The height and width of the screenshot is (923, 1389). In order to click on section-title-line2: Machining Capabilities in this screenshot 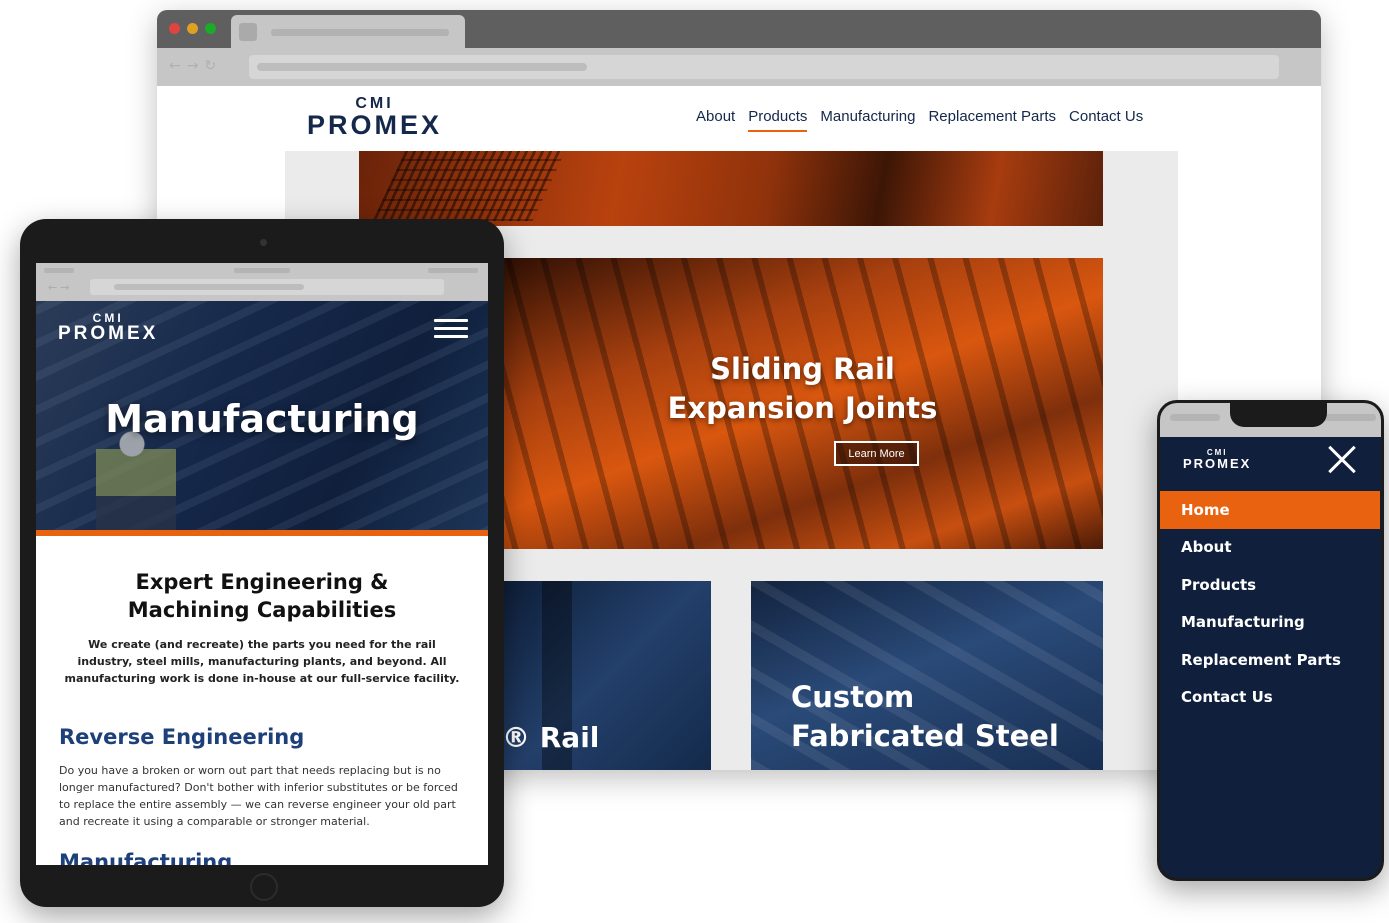, I will do `click(262, 610)`.